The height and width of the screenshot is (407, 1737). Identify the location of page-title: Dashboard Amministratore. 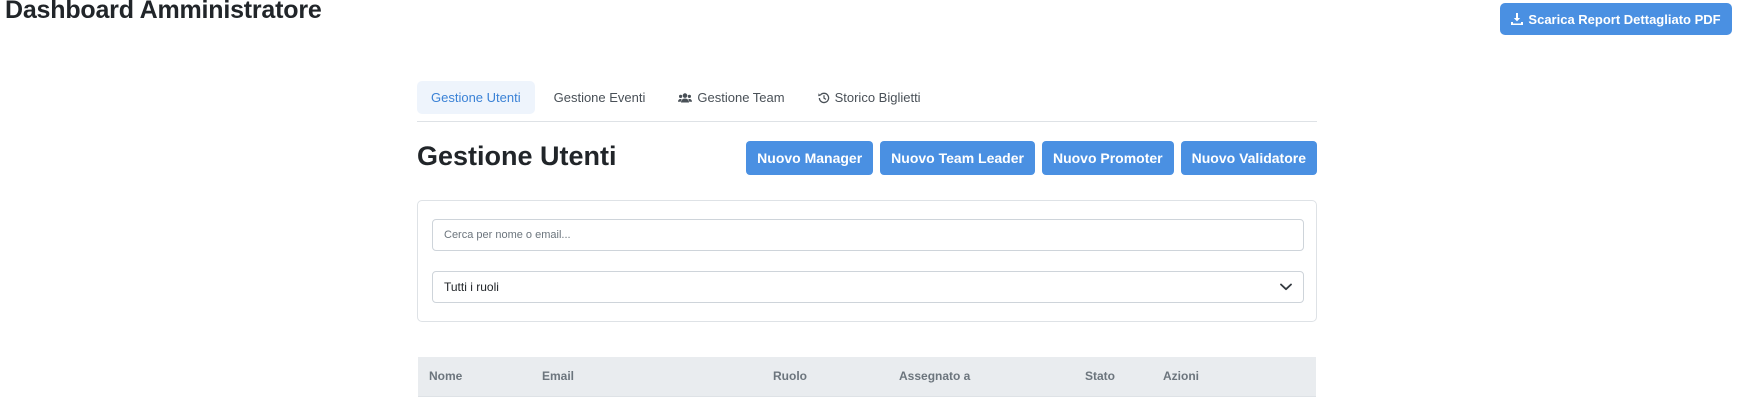
(163, 12).